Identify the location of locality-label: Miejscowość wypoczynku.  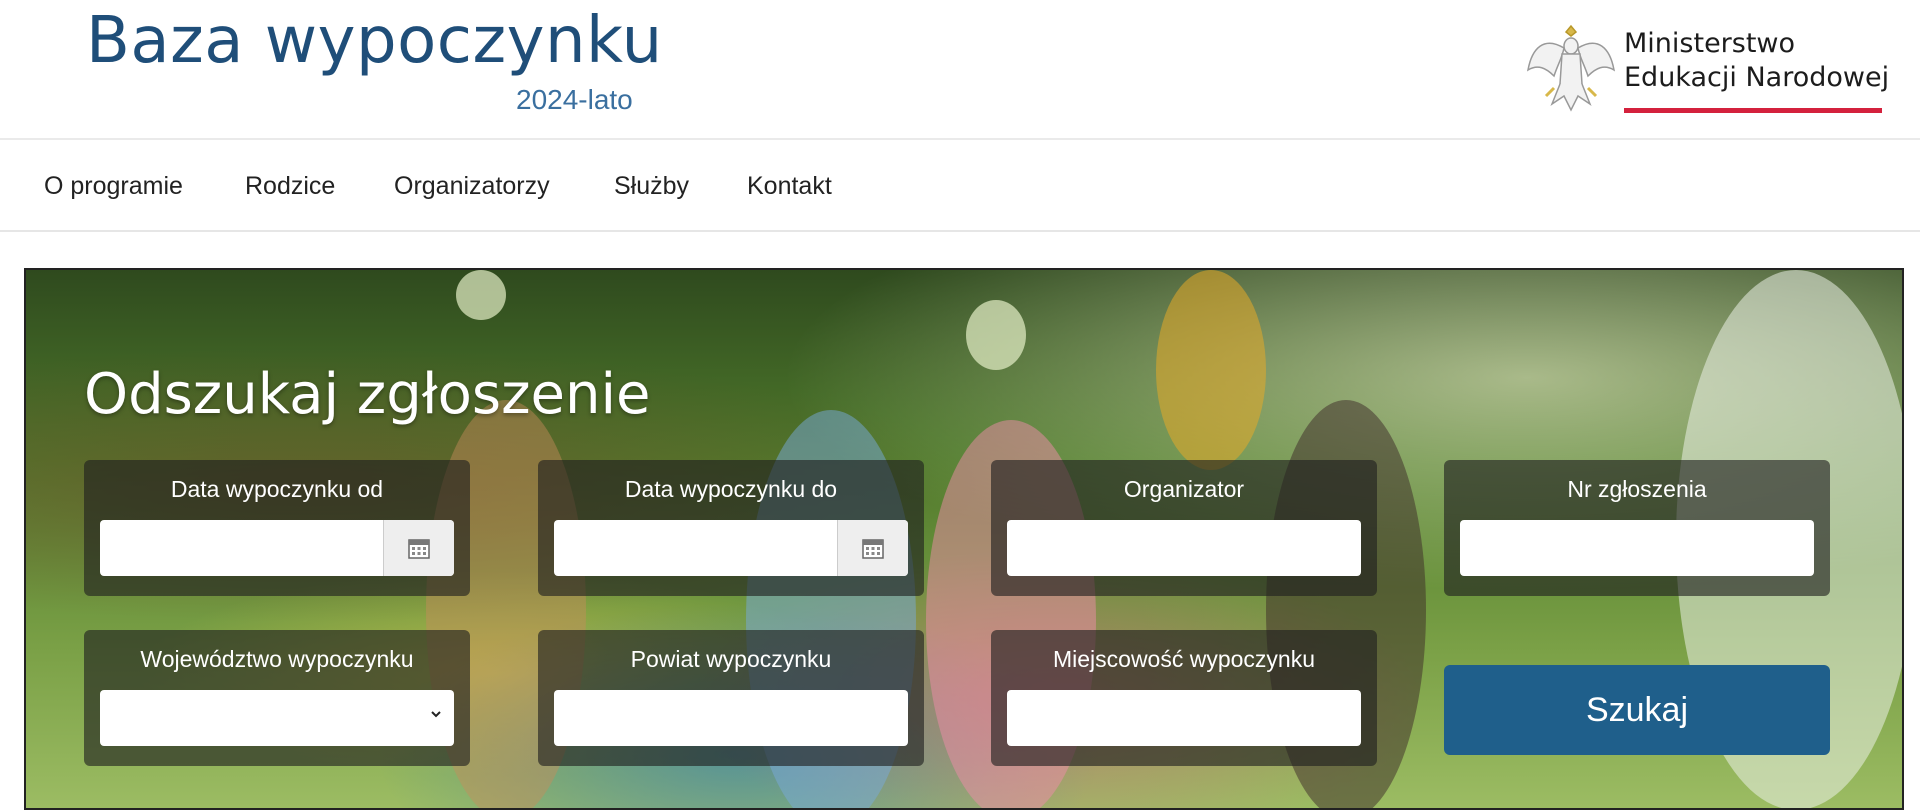
(1184, 659).